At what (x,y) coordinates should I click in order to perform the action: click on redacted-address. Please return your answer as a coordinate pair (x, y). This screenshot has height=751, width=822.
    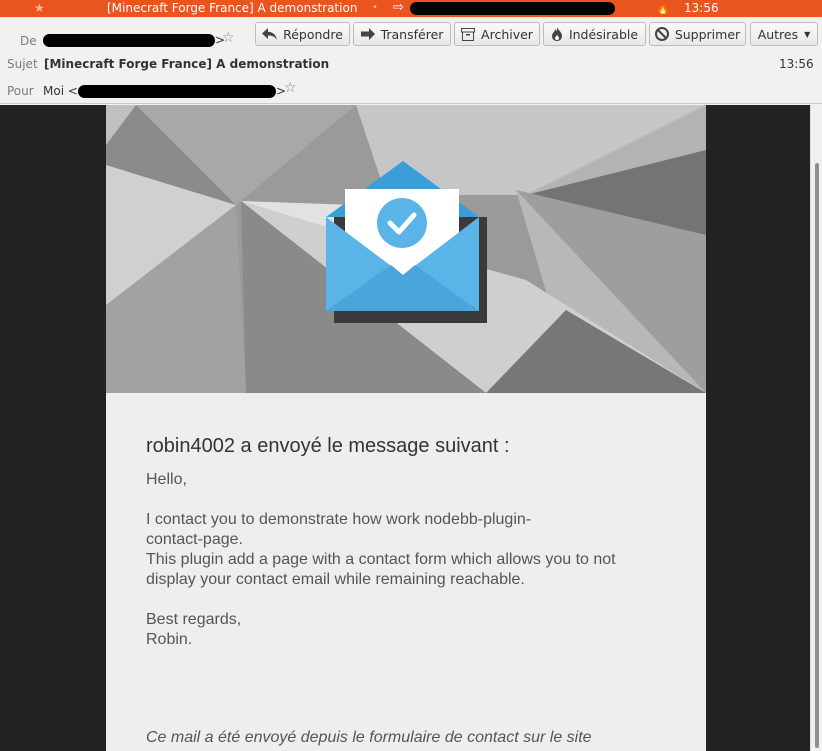
    Looking at the image, I should click on (512, 8).